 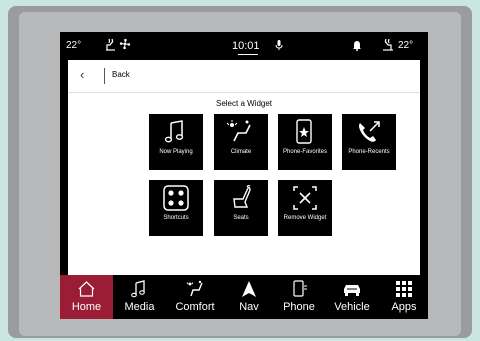 I want to click on nav-phone: Phone, so click(x=299, y=297).